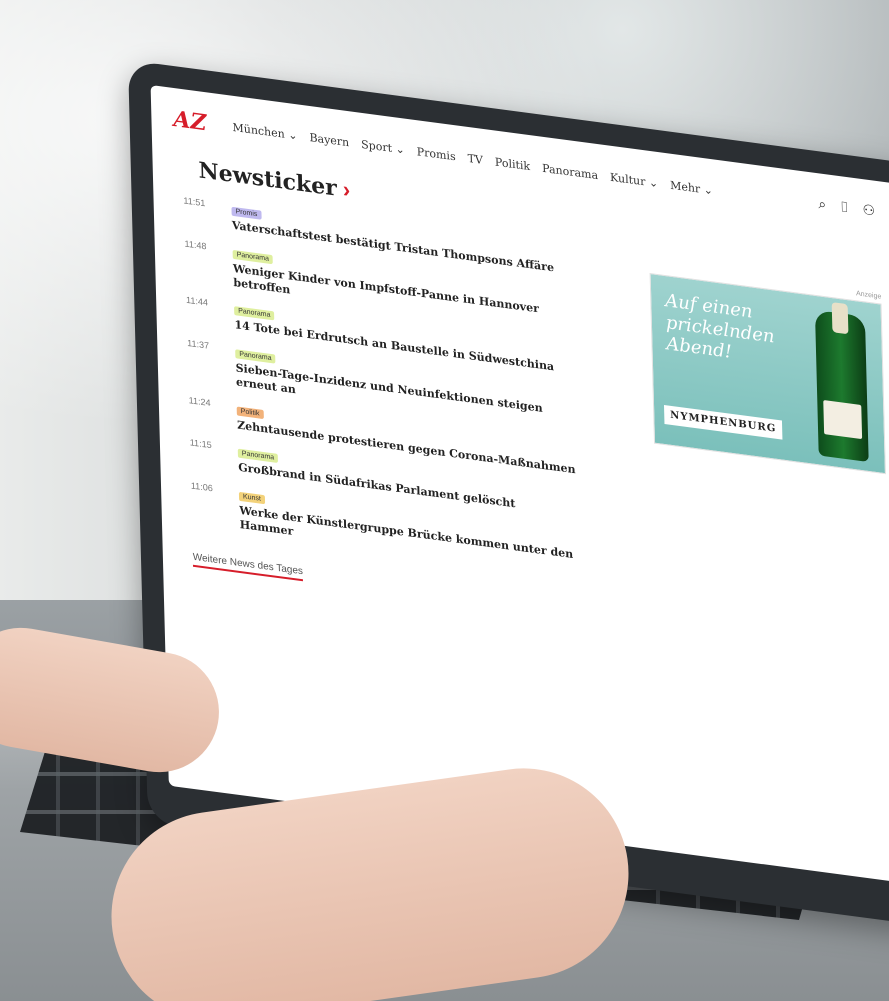 Image resolution: width=889 pixels, height=1001 pixels. What do you see at coordinates (252, 498) in the screenshot?
I see `category-badge: Kunst` at bounding box center [252, 498].